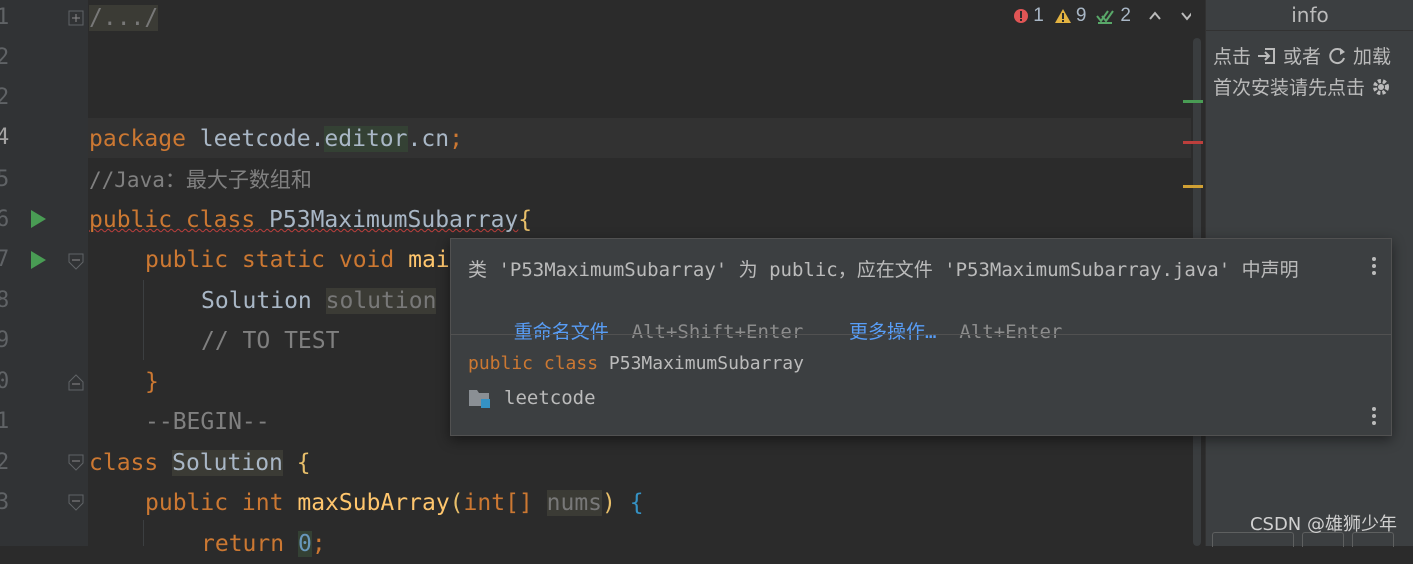 The height and width of the screenshot is (564, 1413). Describe the element at coordinates (76, 382) in the screenshot. I see `fold-end-icon` at that location.